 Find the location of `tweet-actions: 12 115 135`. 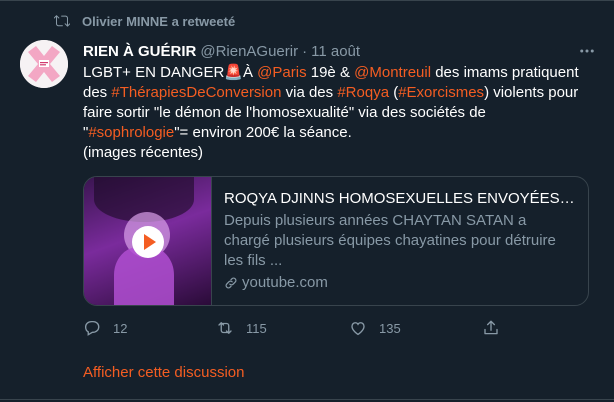

tweet-actions: 12 115 135 is located at coordinates (298, 328).